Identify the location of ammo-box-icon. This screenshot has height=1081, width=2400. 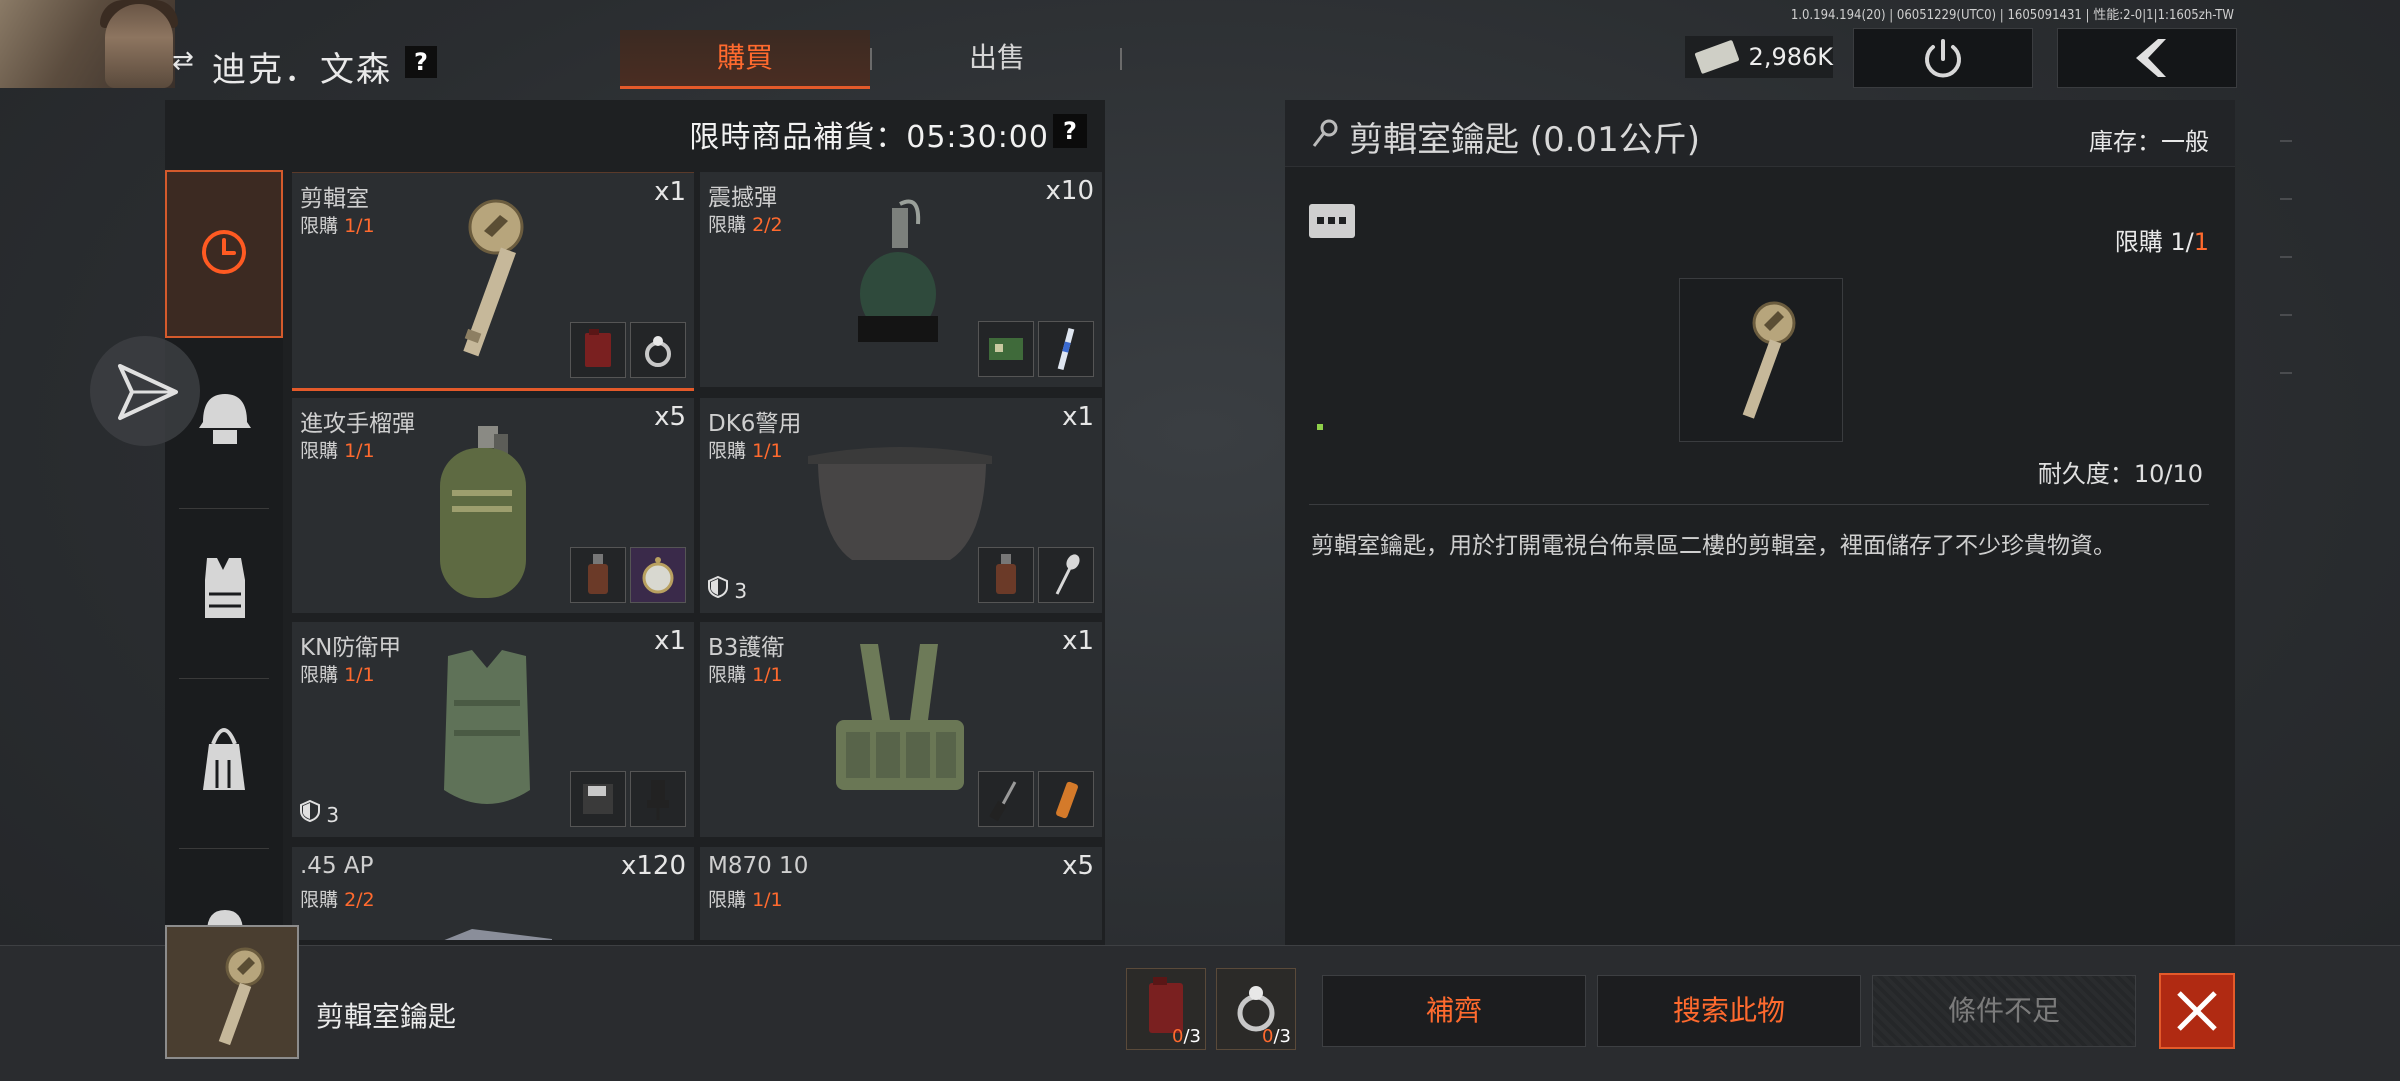
(498, 934).